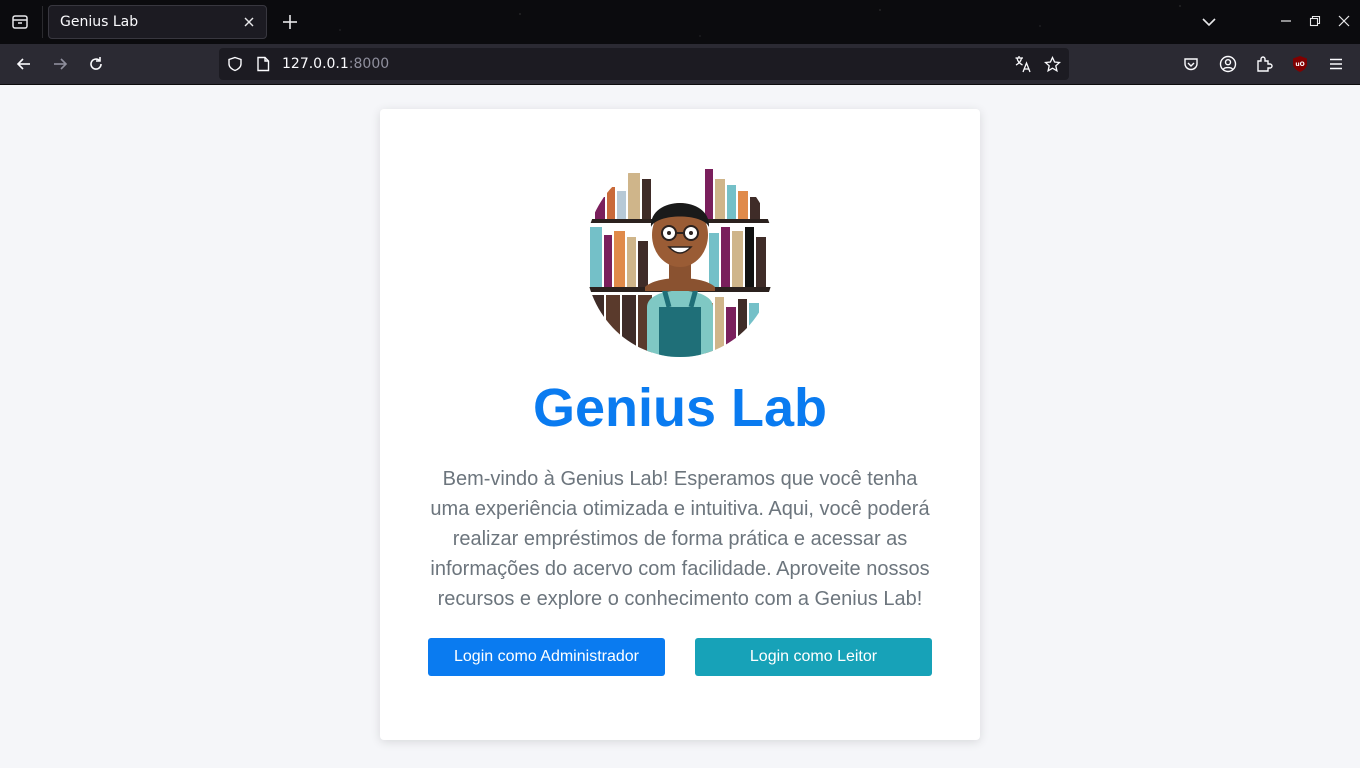 The image size is (1360, 768). Describe the element at coordinates (42, 22) in the screenshot. I see `tab-separator` at that location.